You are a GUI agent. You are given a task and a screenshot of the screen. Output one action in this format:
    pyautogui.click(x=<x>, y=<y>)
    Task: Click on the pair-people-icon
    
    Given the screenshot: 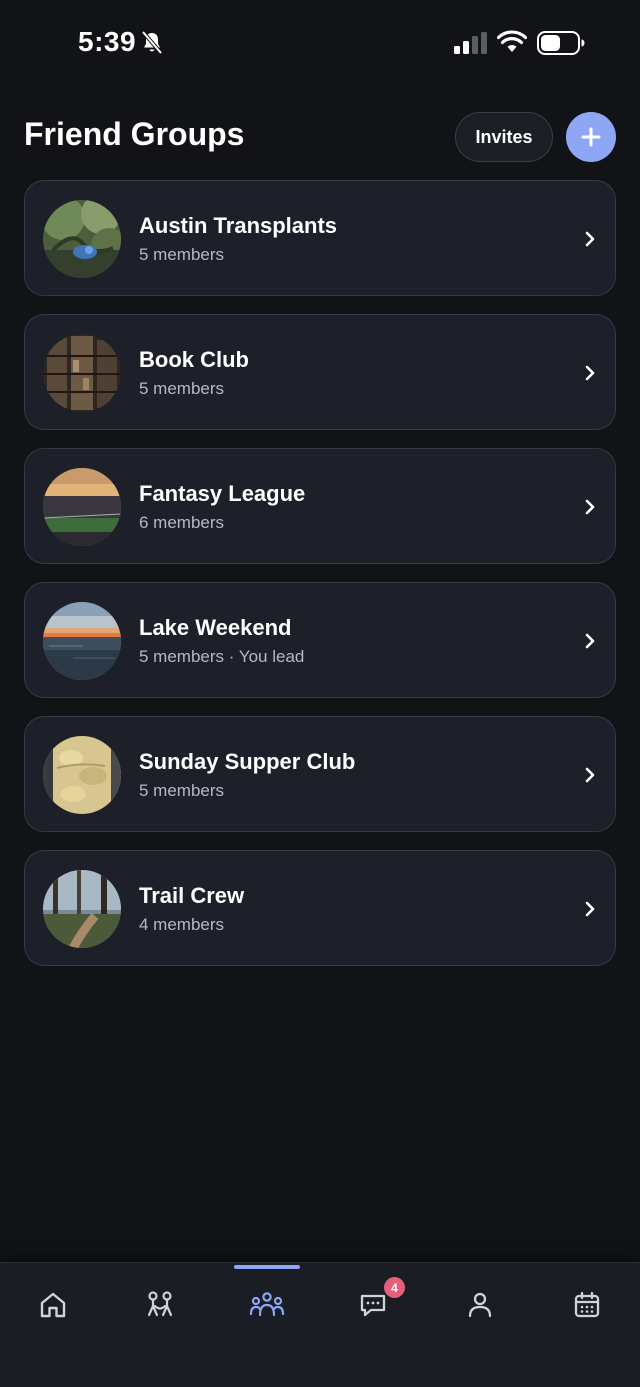 What is the action you would take?
    pyautogui.click(x=160, y=1304)
    